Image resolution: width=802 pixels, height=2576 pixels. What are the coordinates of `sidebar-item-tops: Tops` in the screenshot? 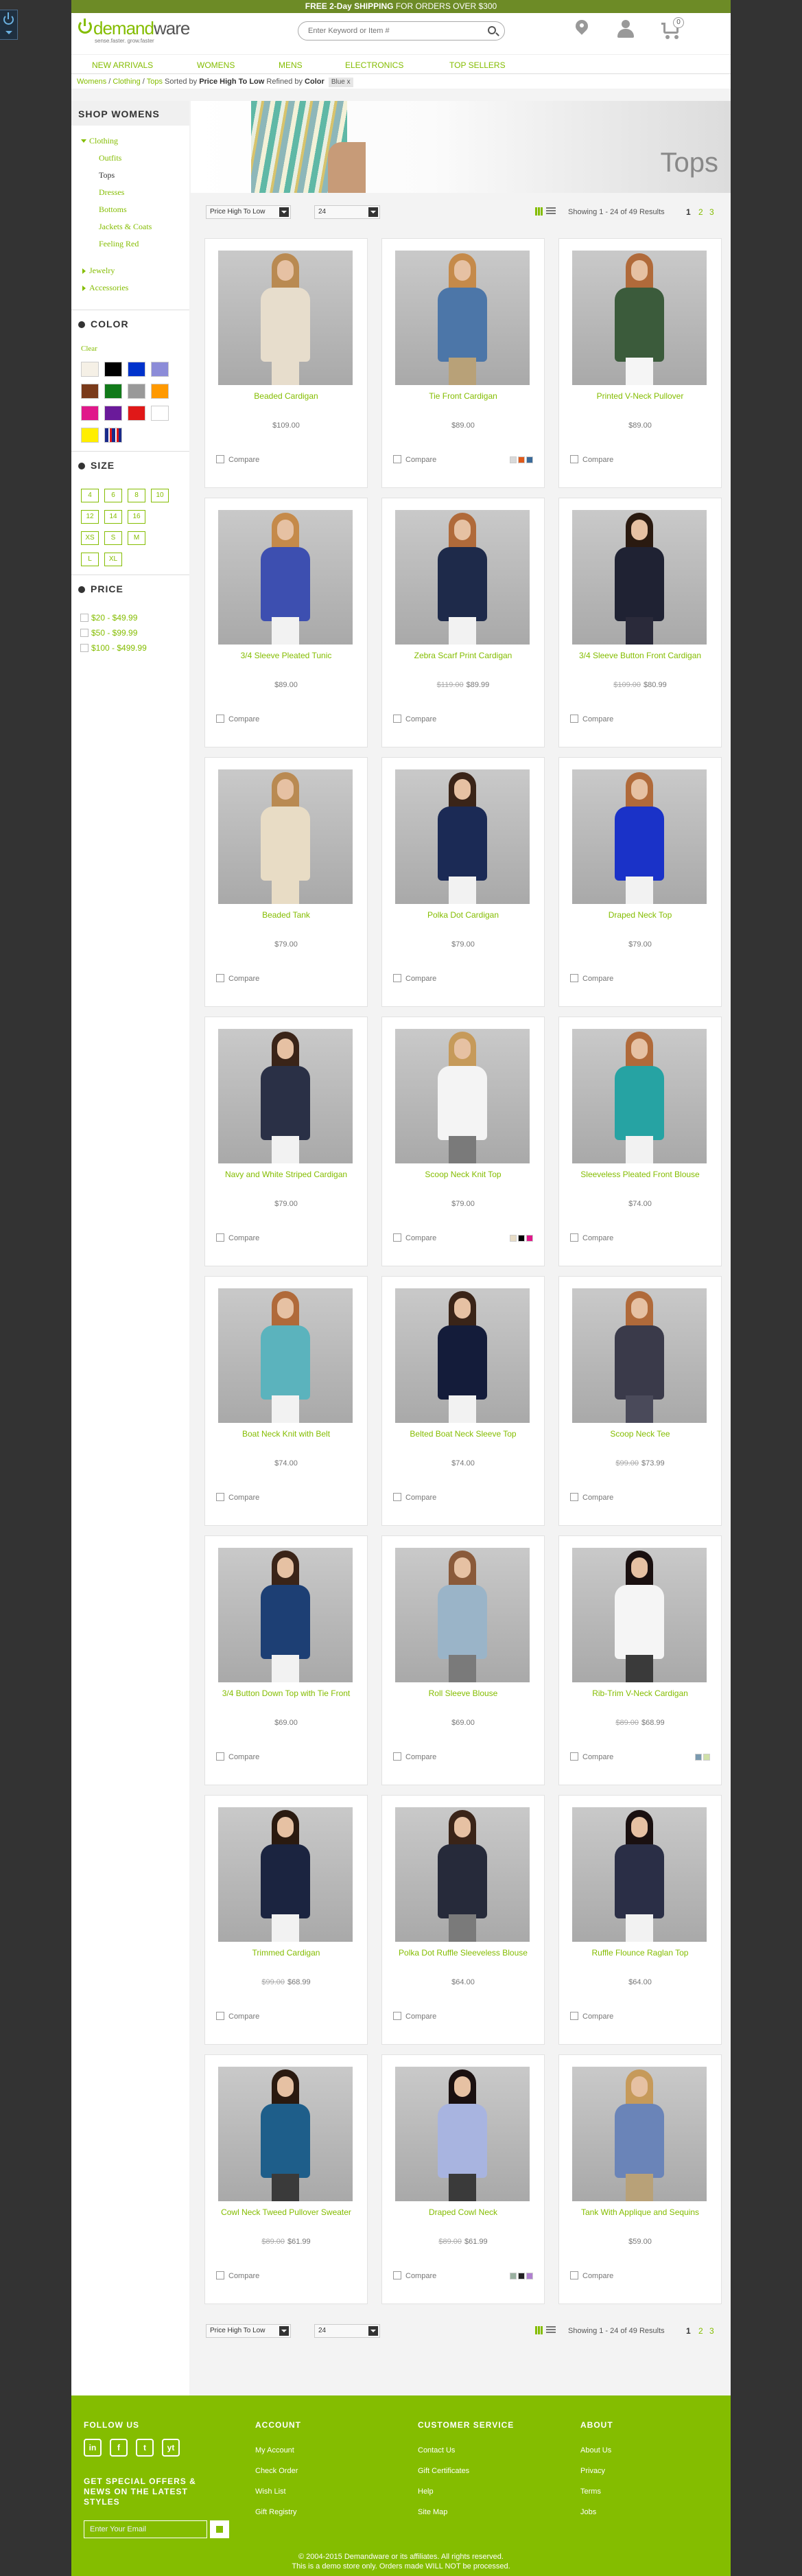 It's located at (107, 175).